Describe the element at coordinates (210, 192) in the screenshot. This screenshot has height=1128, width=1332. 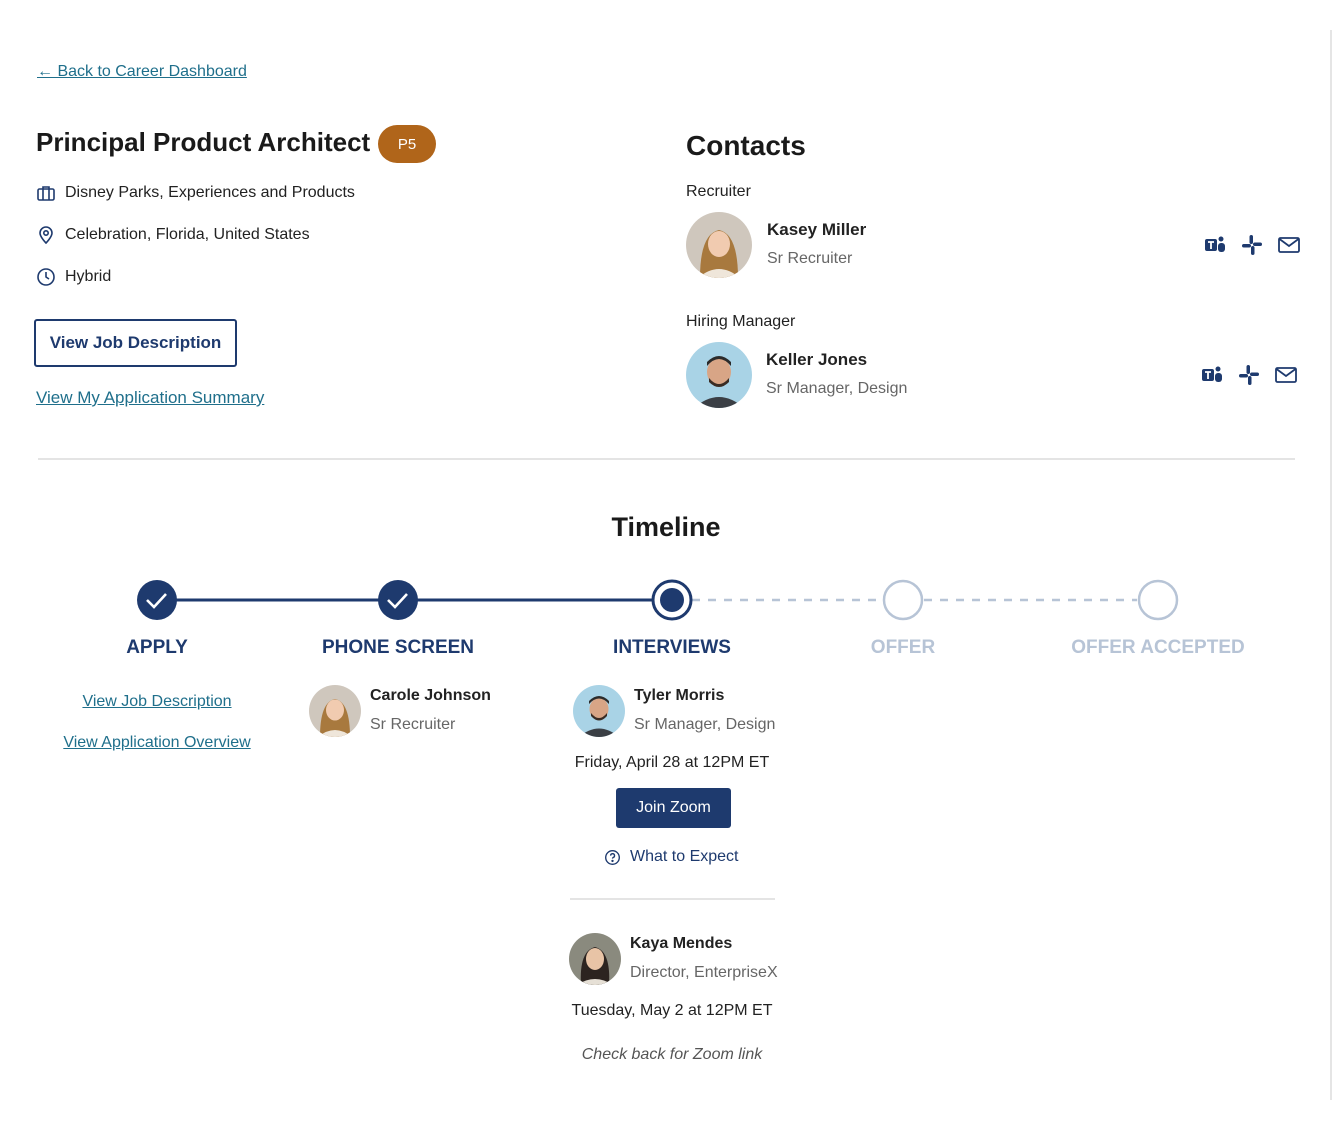
I see `department-text: Disney Parks, Experiences and Products` at that location.